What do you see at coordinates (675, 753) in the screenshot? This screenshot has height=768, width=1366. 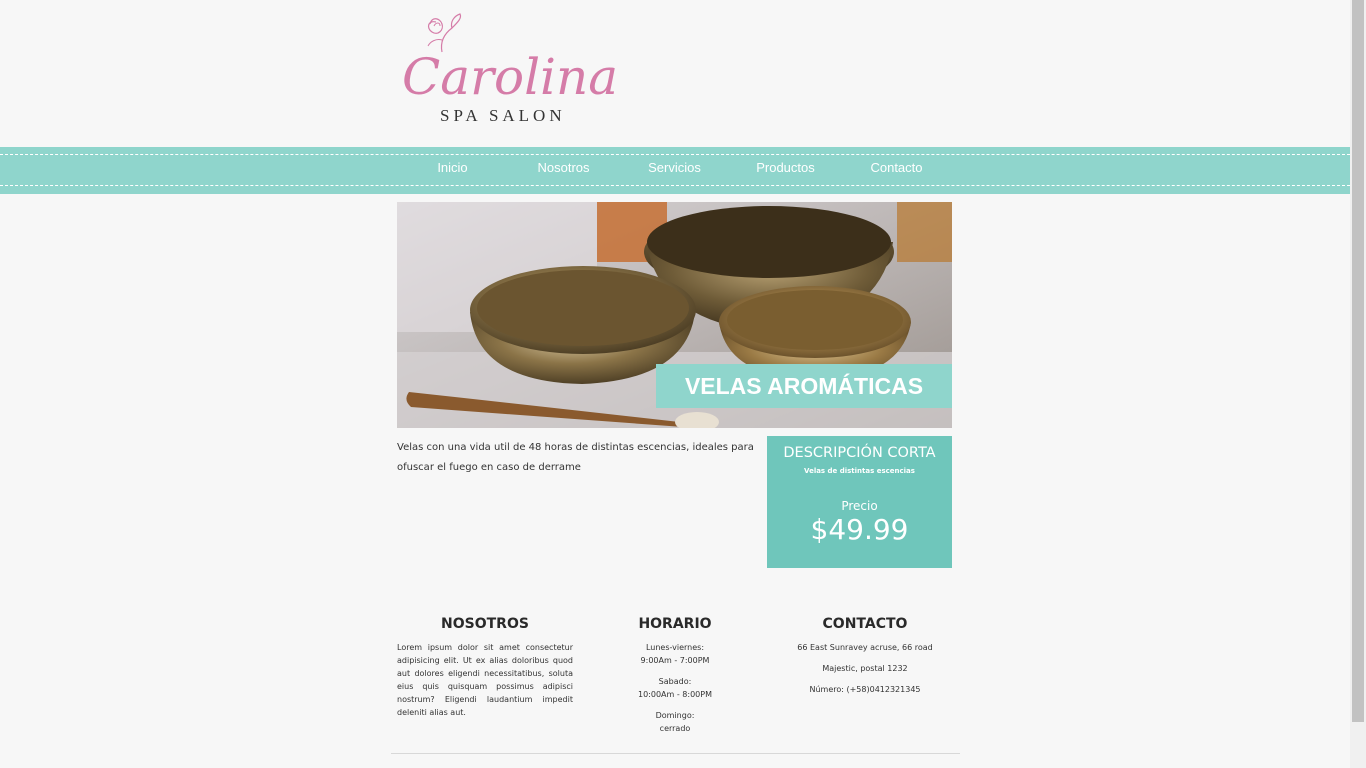 I see `footer-divider` at bounding box center [675, 753].